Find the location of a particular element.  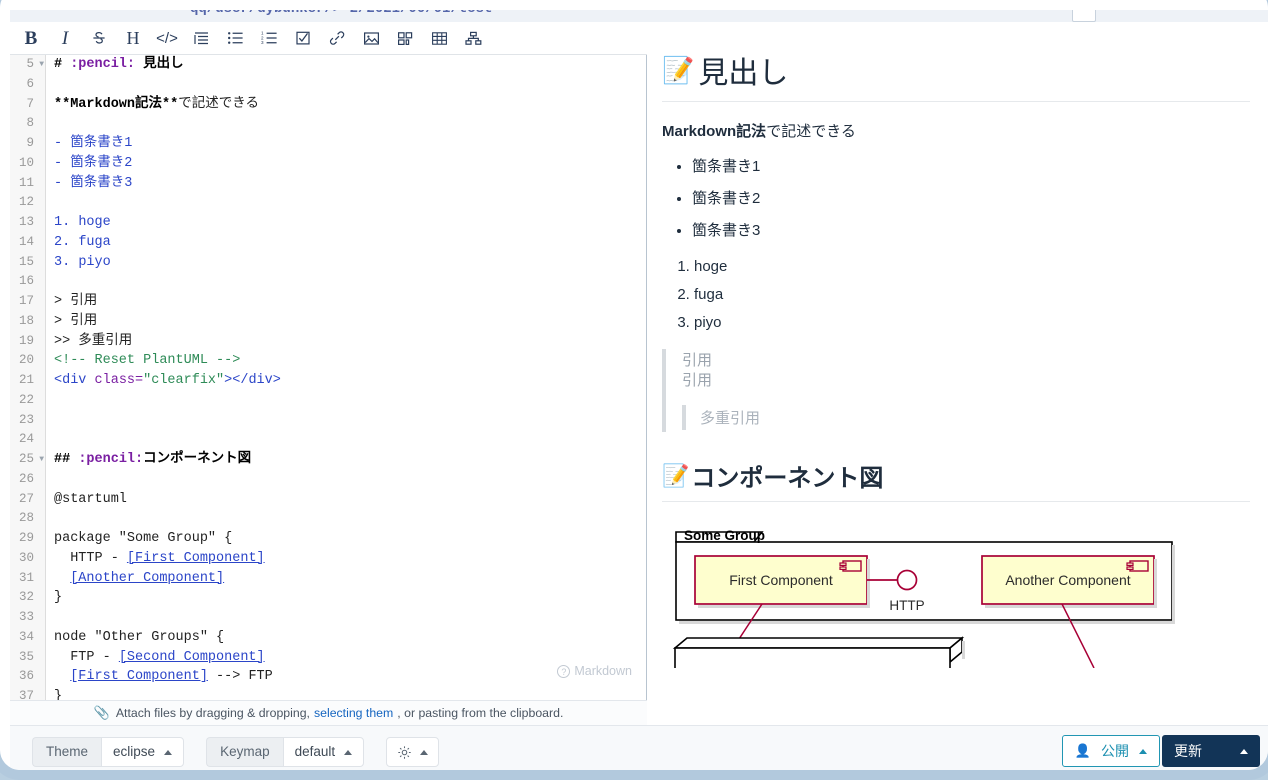

code-token: :pencil: is located at coordinates (111, 459).